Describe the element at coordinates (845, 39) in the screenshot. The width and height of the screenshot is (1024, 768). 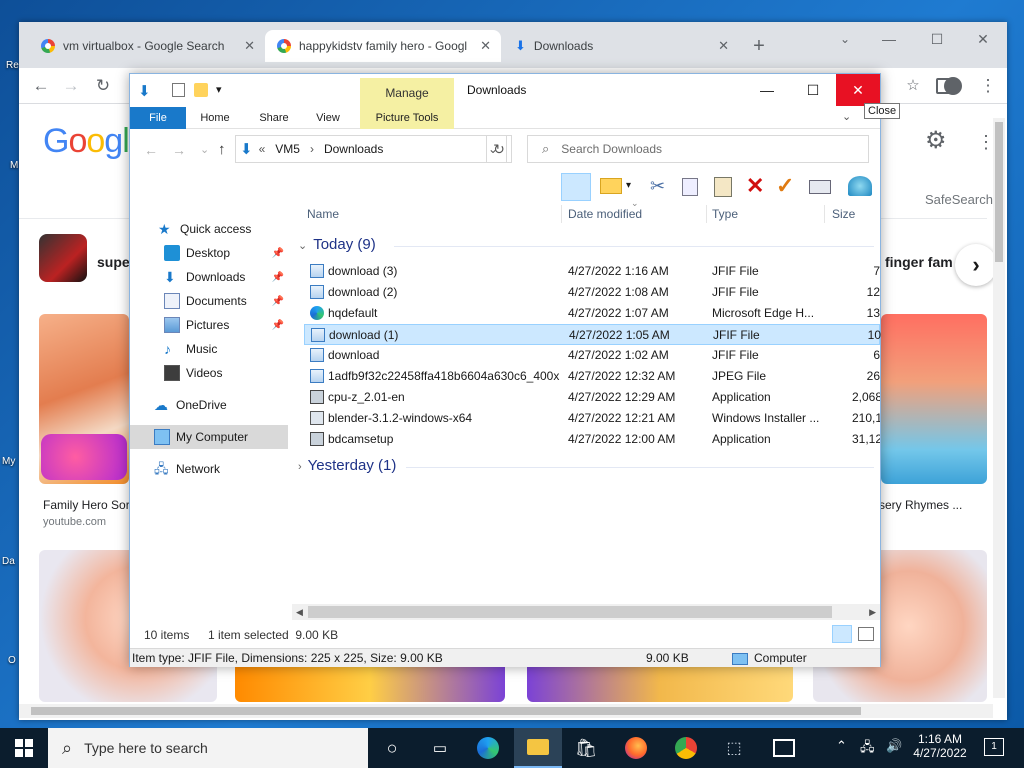
I see `tab-search-icon: ⌄` at that location.